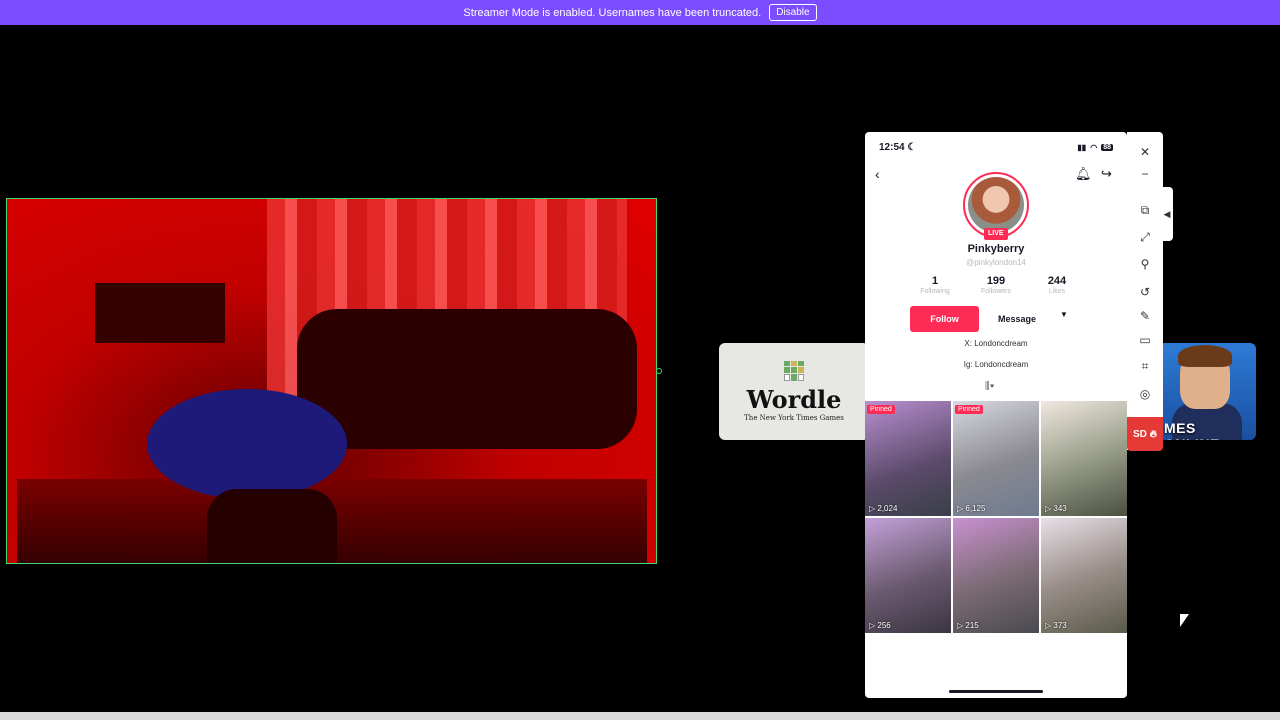 The image size is (1280, 720). Describe the element at coordinates (1167, 214) in the screenshot. I see `collapse-arrow-icon: ◀` at that location.